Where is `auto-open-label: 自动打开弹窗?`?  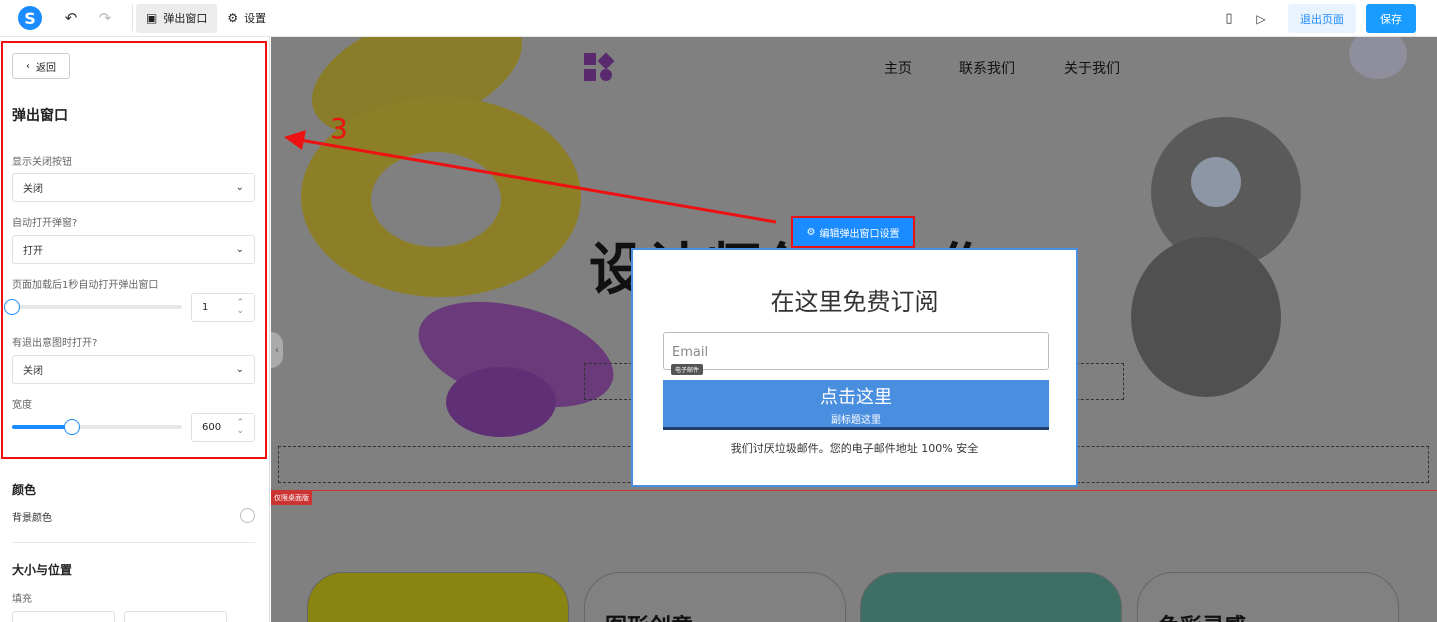 auto-open-label: 自动打开弹窗? is located at coordinates (45, 223).